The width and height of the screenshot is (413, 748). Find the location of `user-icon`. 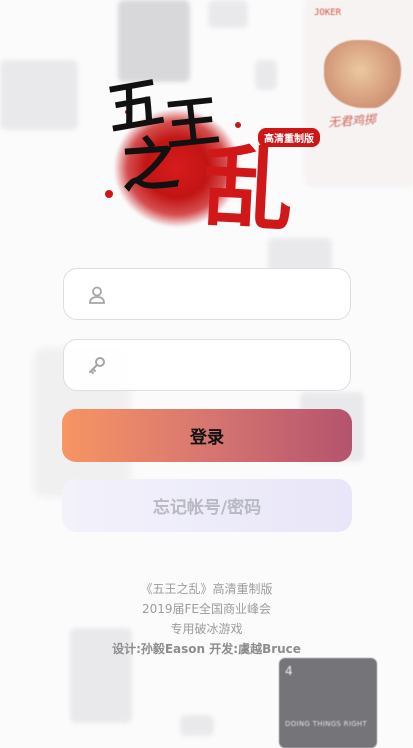

user-icon is located at coordinates (97, 295).